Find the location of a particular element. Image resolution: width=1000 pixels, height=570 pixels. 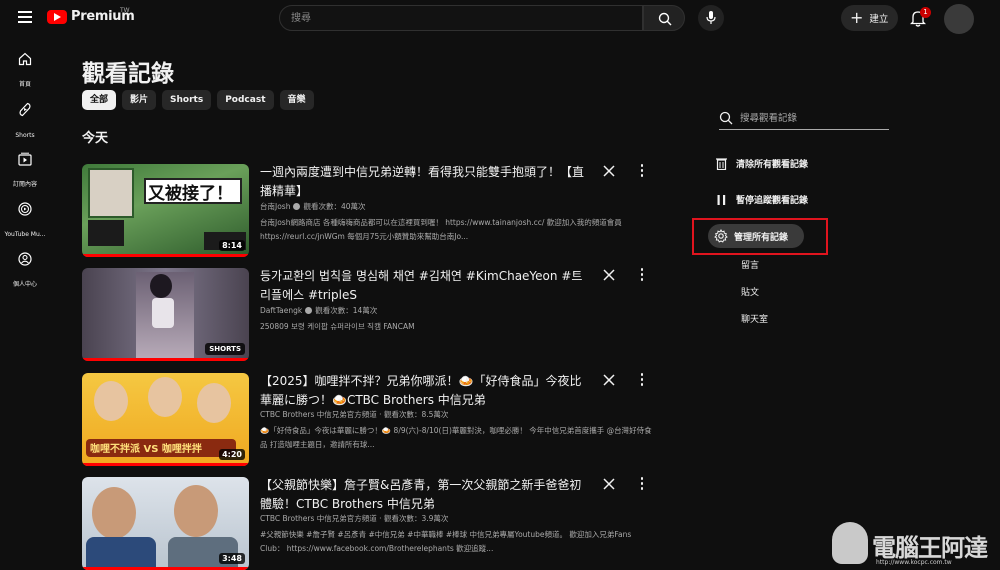

sidebar-item-label: 個人中心 is located at coordinates (24, 284).